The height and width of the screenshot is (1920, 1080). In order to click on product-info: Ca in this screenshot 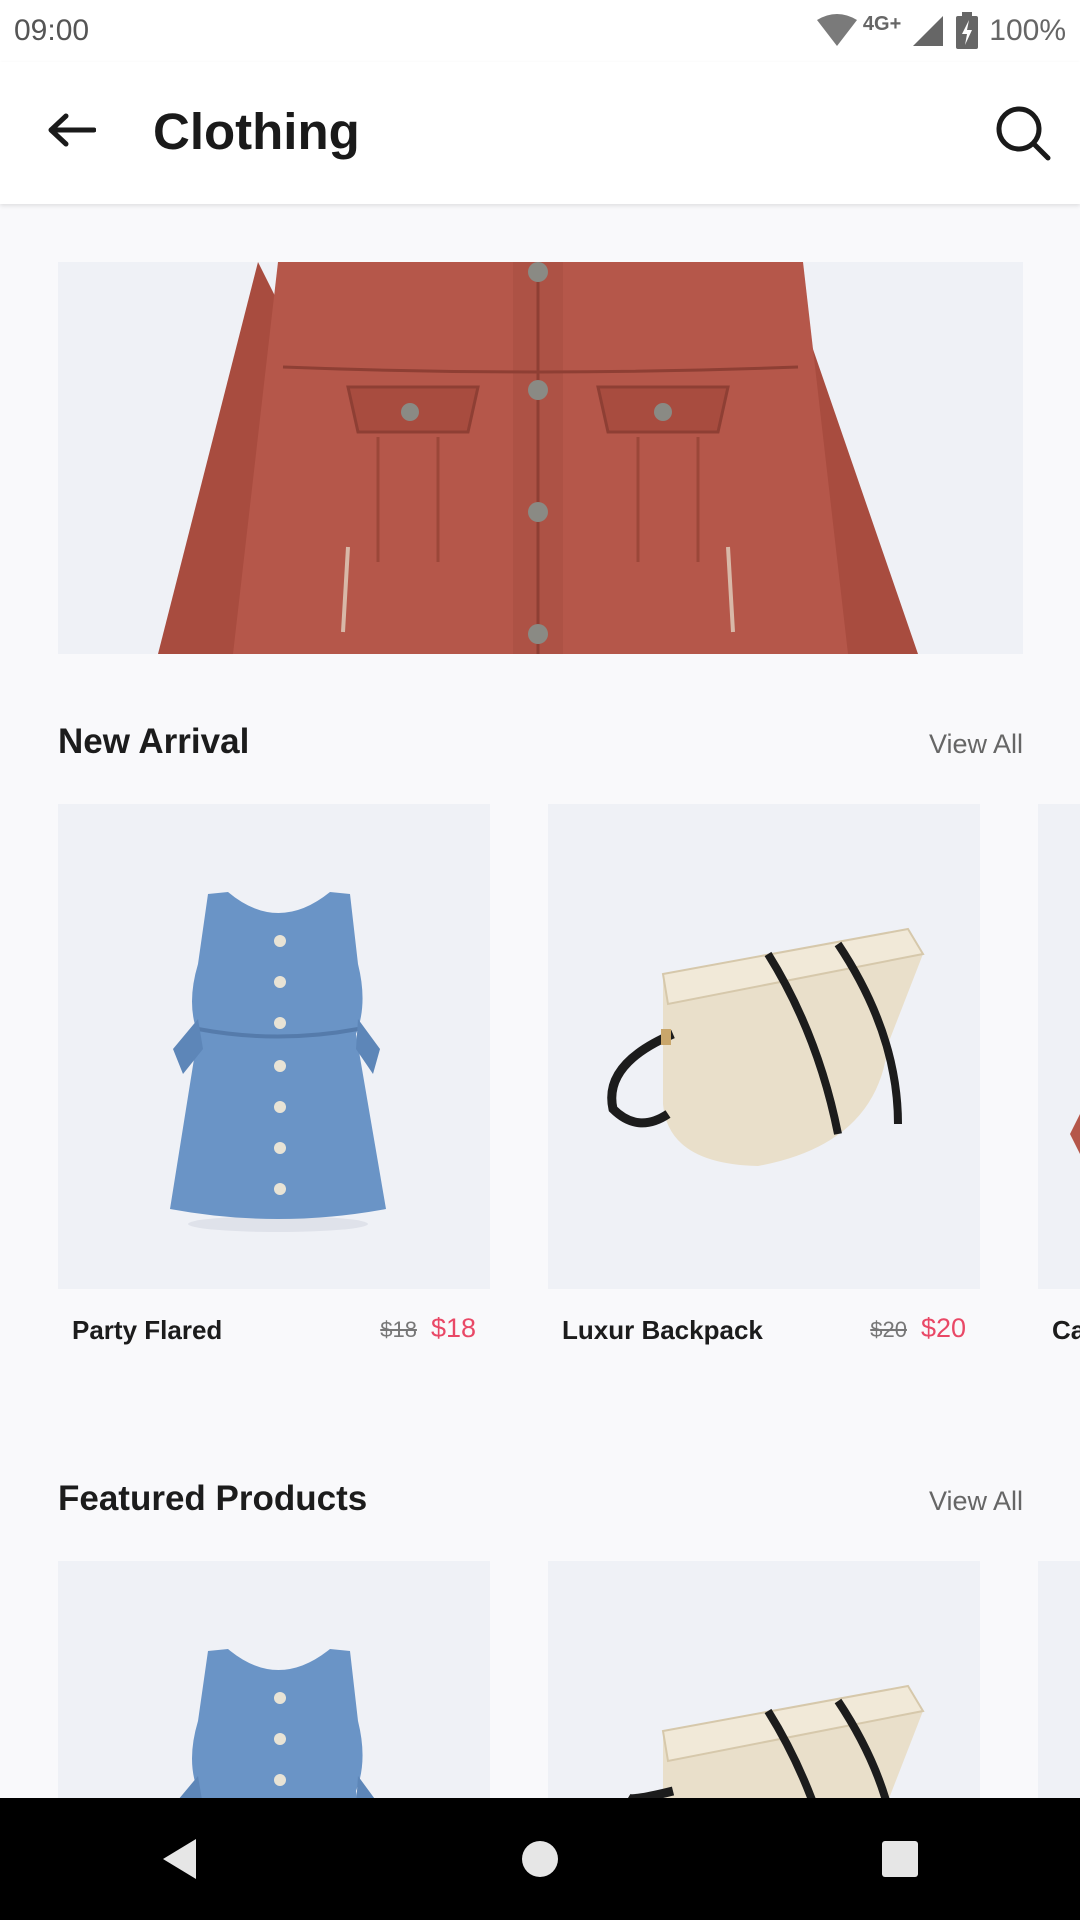, I will do `click(1059, 1319)`.